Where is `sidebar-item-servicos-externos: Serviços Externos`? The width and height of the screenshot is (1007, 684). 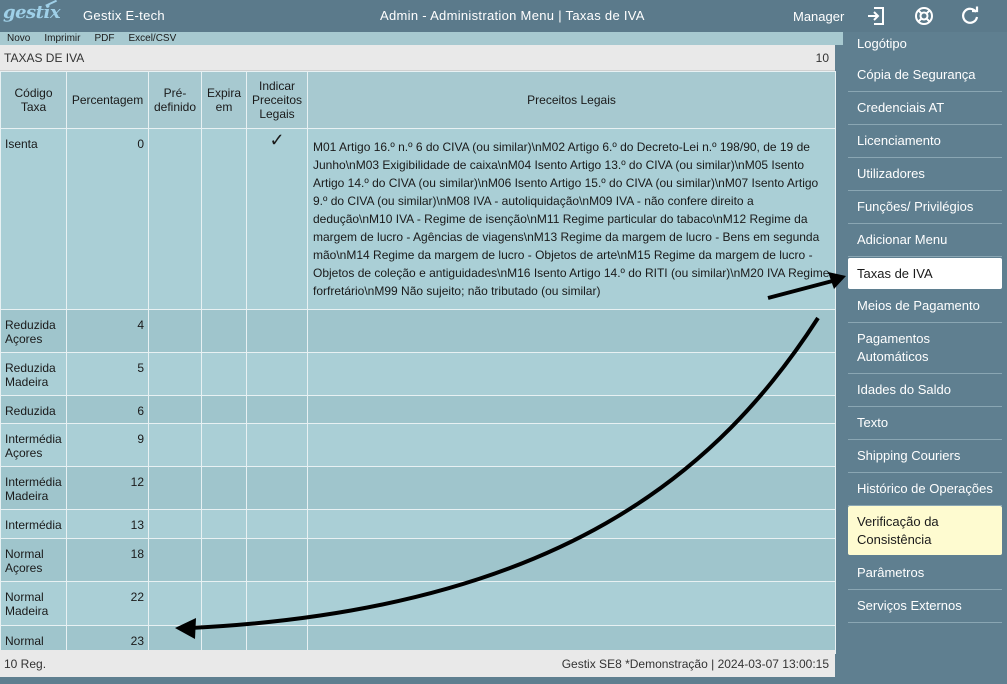 sidebar-item-servicos-externos: Serviços Externos is located at coordinates (925, 605).